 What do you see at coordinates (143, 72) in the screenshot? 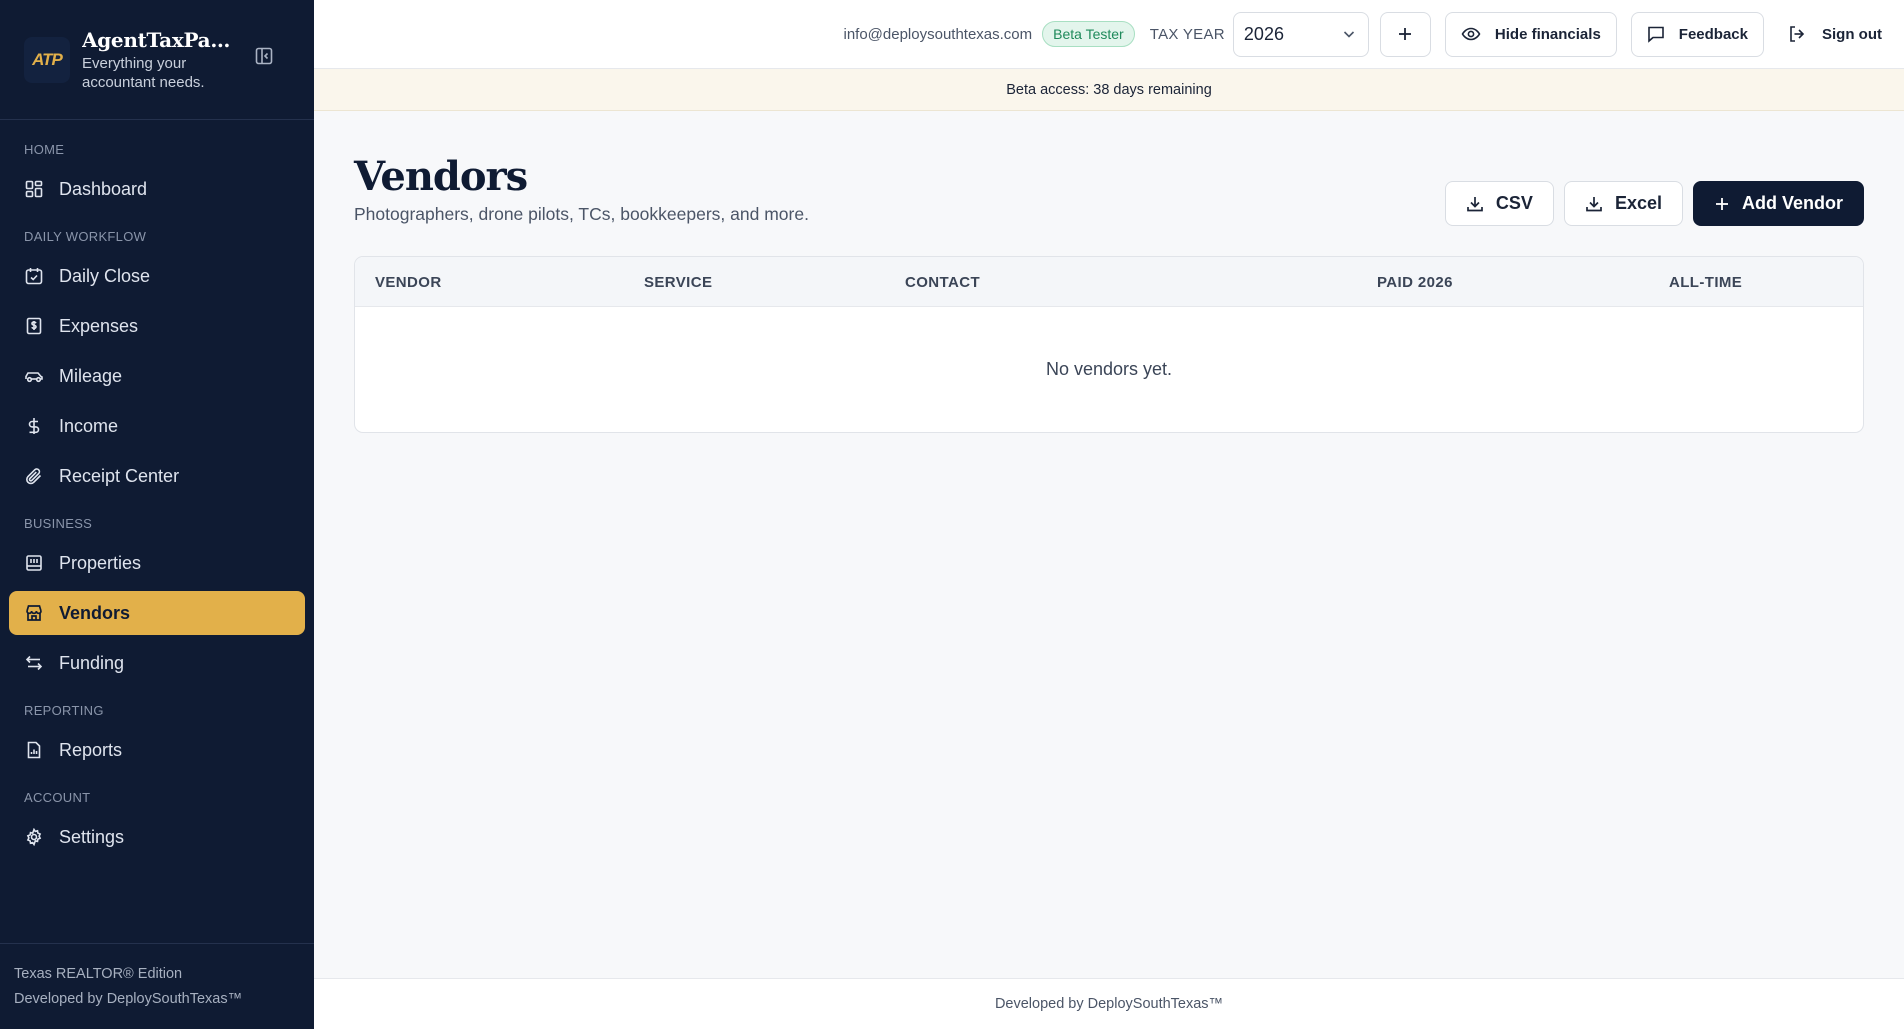
I see `app-tagline: Everything your accountant needs.` at bounding box center [143, 72].